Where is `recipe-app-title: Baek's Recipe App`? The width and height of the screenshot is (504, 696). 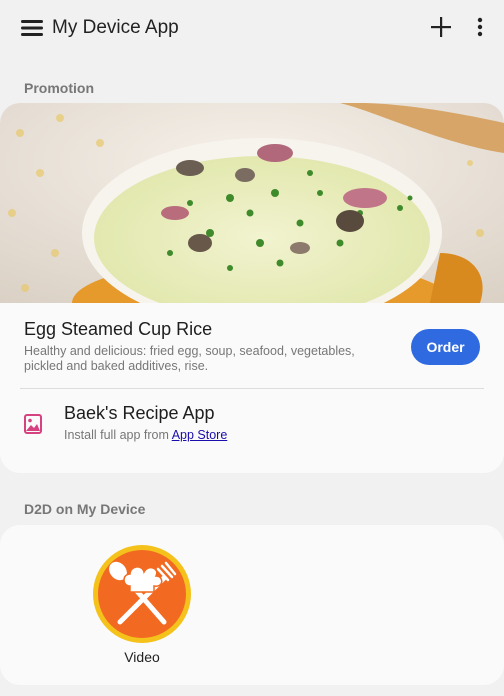 recipe-app-title: Baek's Recipe App is located at coordinates (139, 413).